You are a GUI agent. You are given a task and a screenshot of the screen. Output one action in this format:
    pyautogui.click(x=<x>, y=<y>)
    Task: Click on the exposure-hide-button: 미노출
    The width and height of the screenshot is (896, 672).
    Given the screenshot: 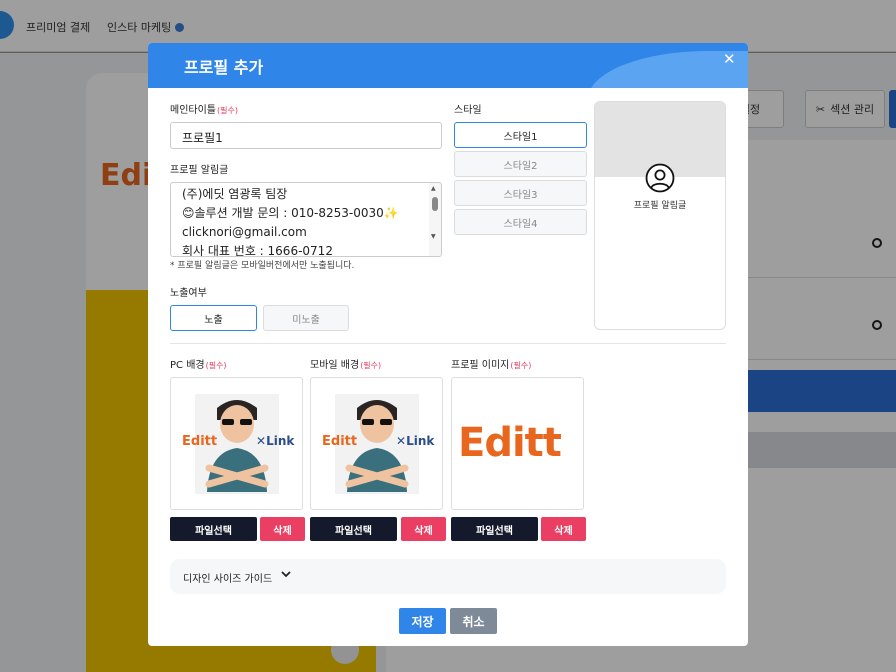 What is the action you would take?
    pyautogui.click(x=306, y=318)
    